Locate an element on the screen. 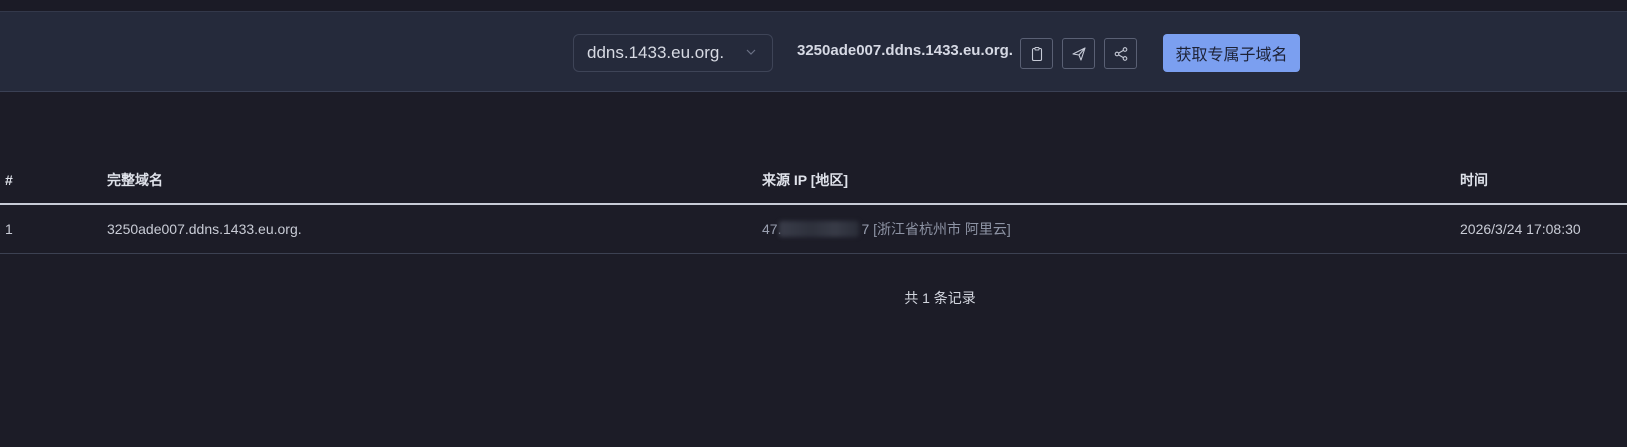 This screenshot has width=1627, height=447. row-index: 1 is located at coordinates (53, 229).